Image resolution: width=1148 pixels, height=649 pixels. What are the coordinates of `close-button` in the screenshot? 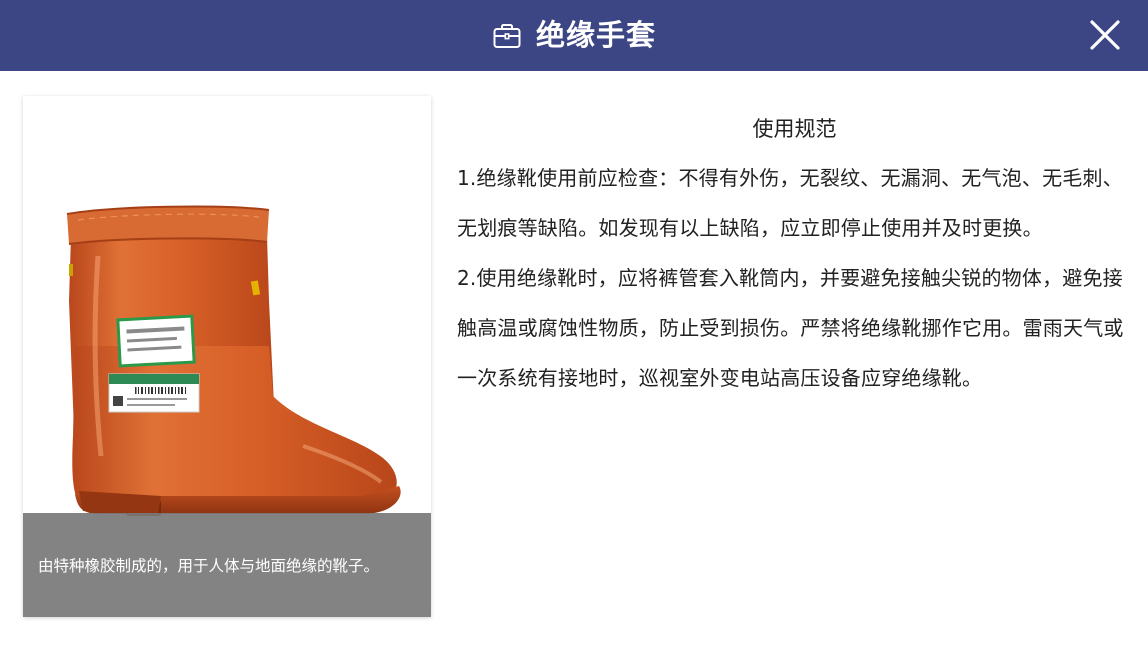 It's located at (1105, 35).